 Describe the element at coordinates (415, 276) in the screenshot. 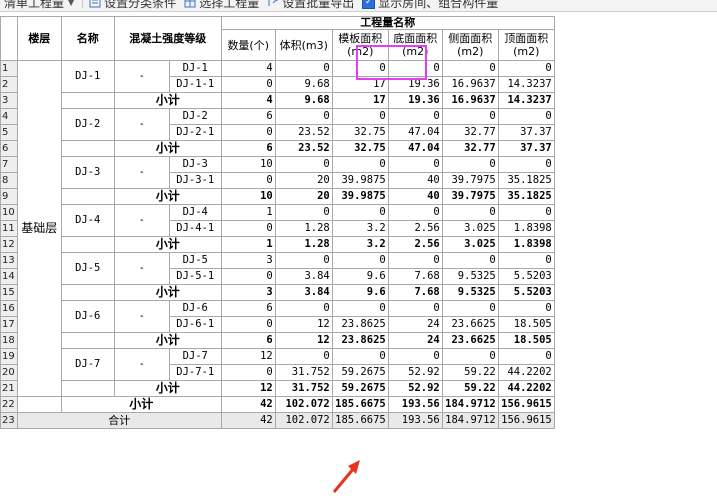

I see `cell-bottom-area: 7.68` at that location.